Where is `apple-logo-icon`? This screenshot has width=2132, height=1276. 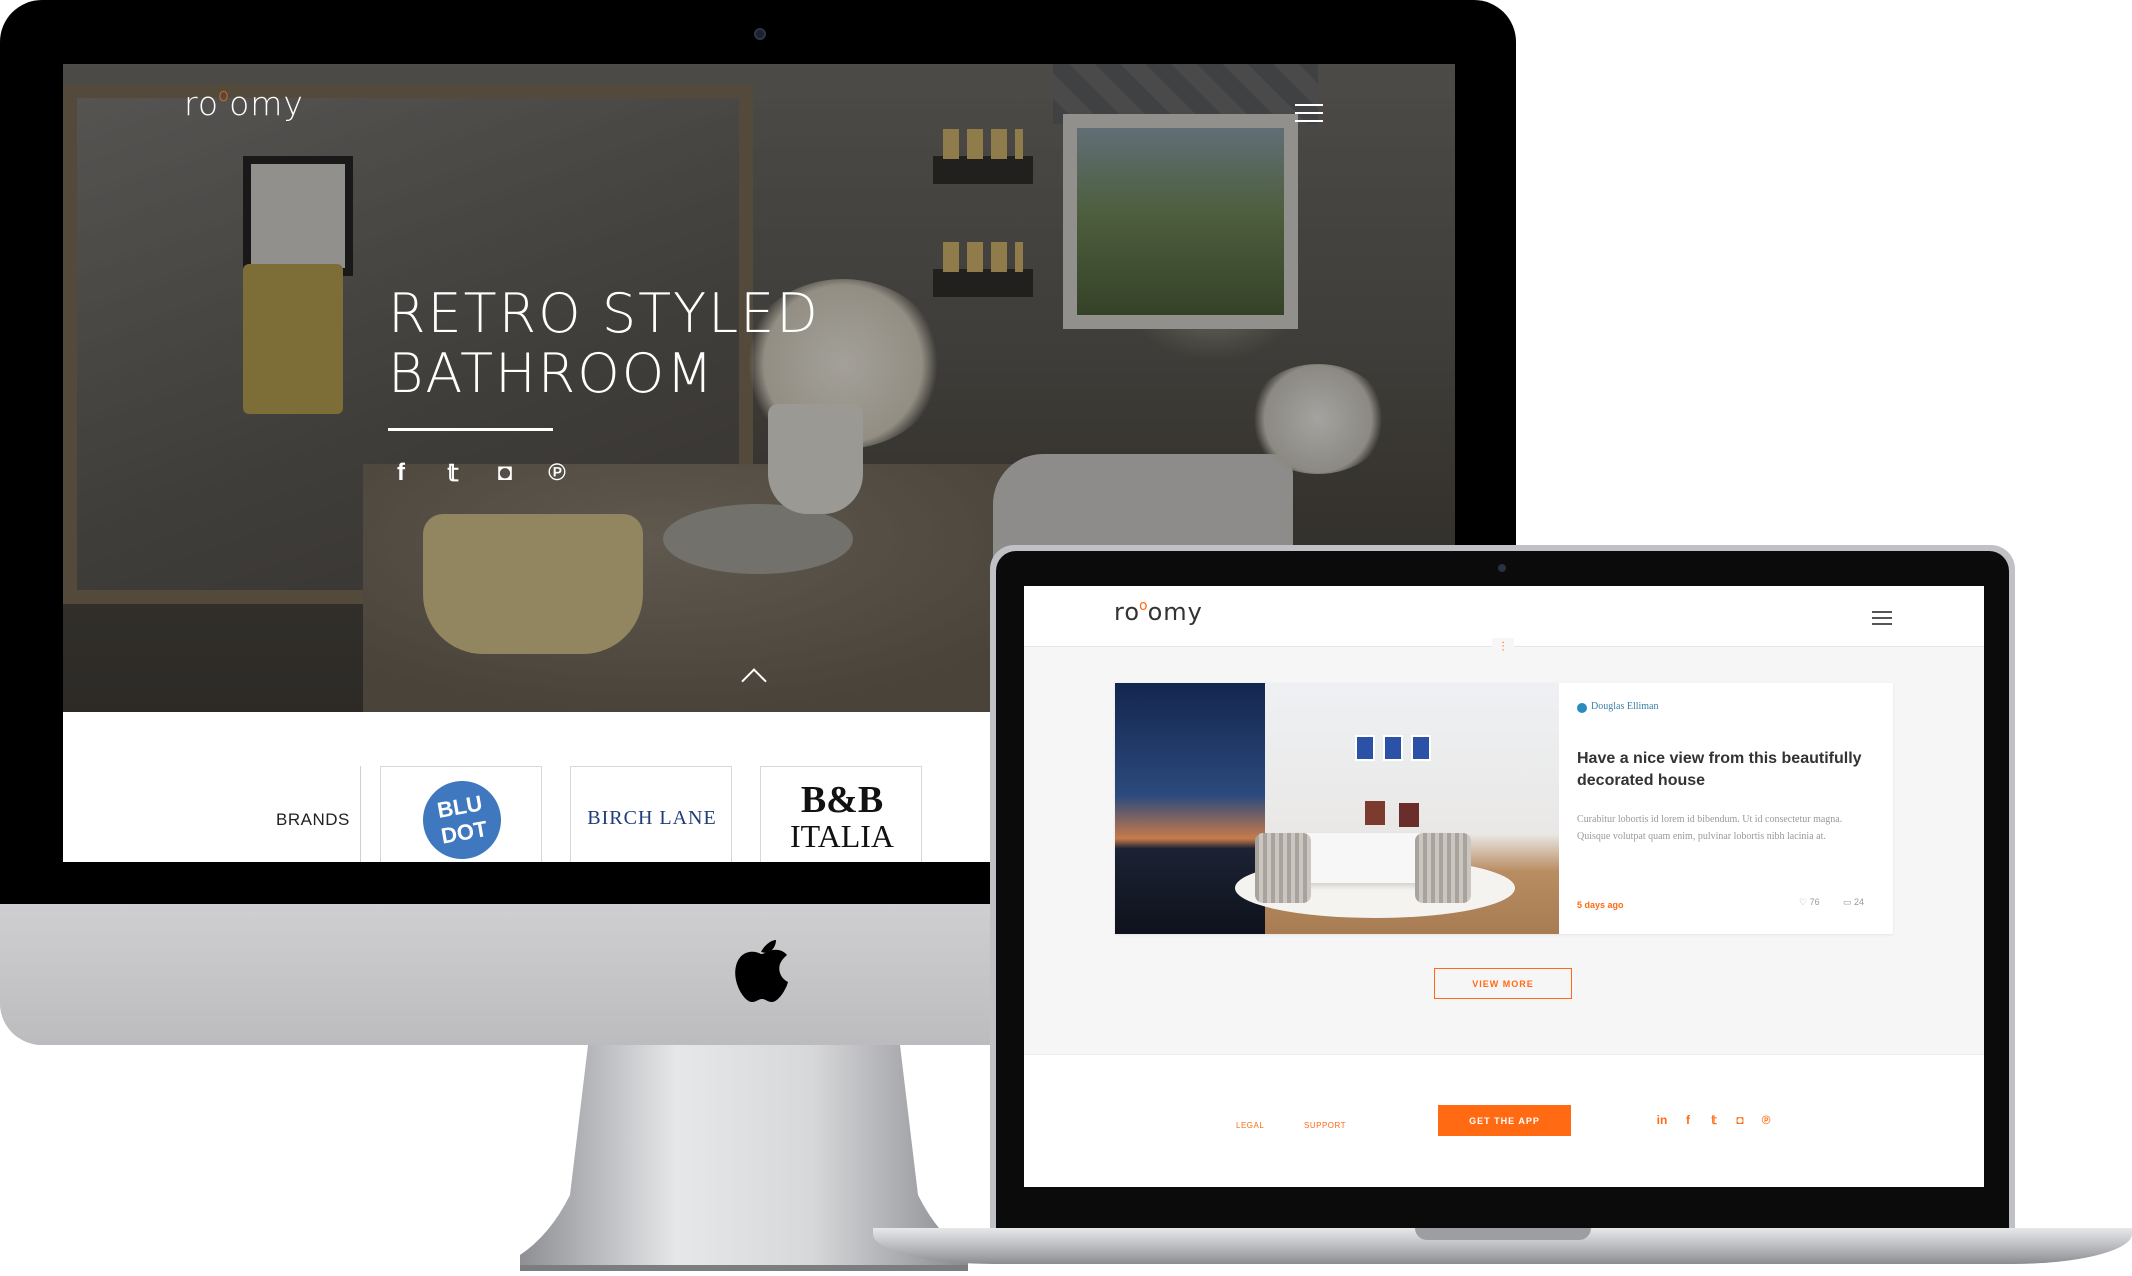
apple-logo-icon is located at coordinates (761, 971).